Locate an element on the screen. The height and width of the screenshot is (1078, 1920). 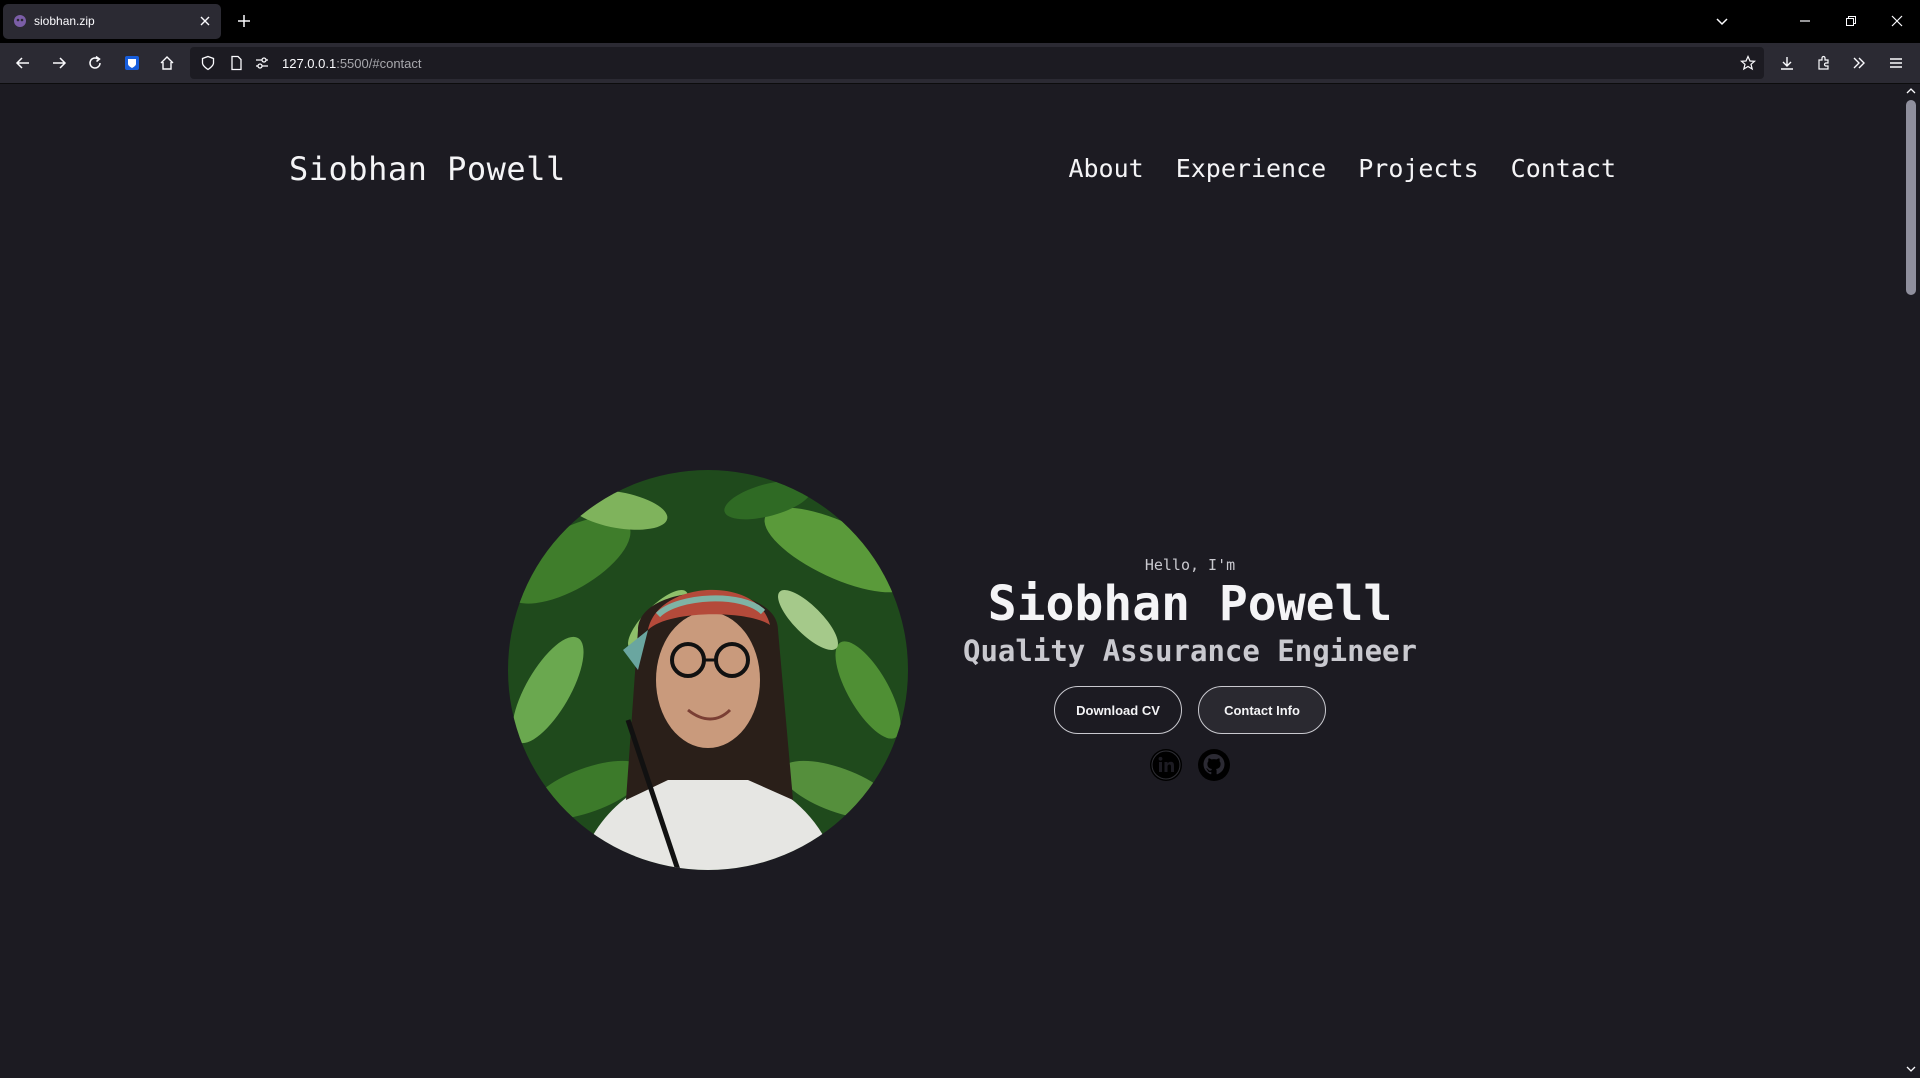
hero-buttons: Download CV Contact Info is located at coordinates (1190, 710).